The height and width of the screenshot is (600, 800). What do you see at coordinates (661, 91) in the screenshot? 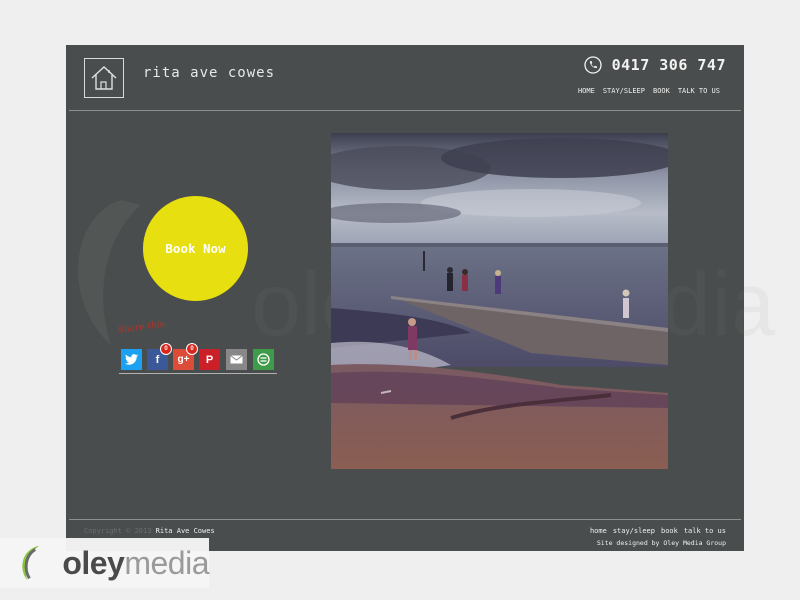
I see `nav-book: BOOK` at bounding box center [661, 91].